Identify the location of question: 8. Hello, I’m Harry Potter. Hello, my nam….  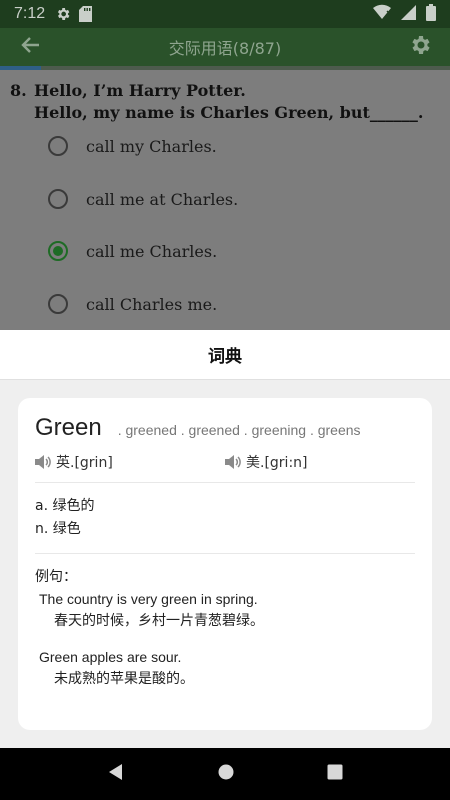
(216, 102).